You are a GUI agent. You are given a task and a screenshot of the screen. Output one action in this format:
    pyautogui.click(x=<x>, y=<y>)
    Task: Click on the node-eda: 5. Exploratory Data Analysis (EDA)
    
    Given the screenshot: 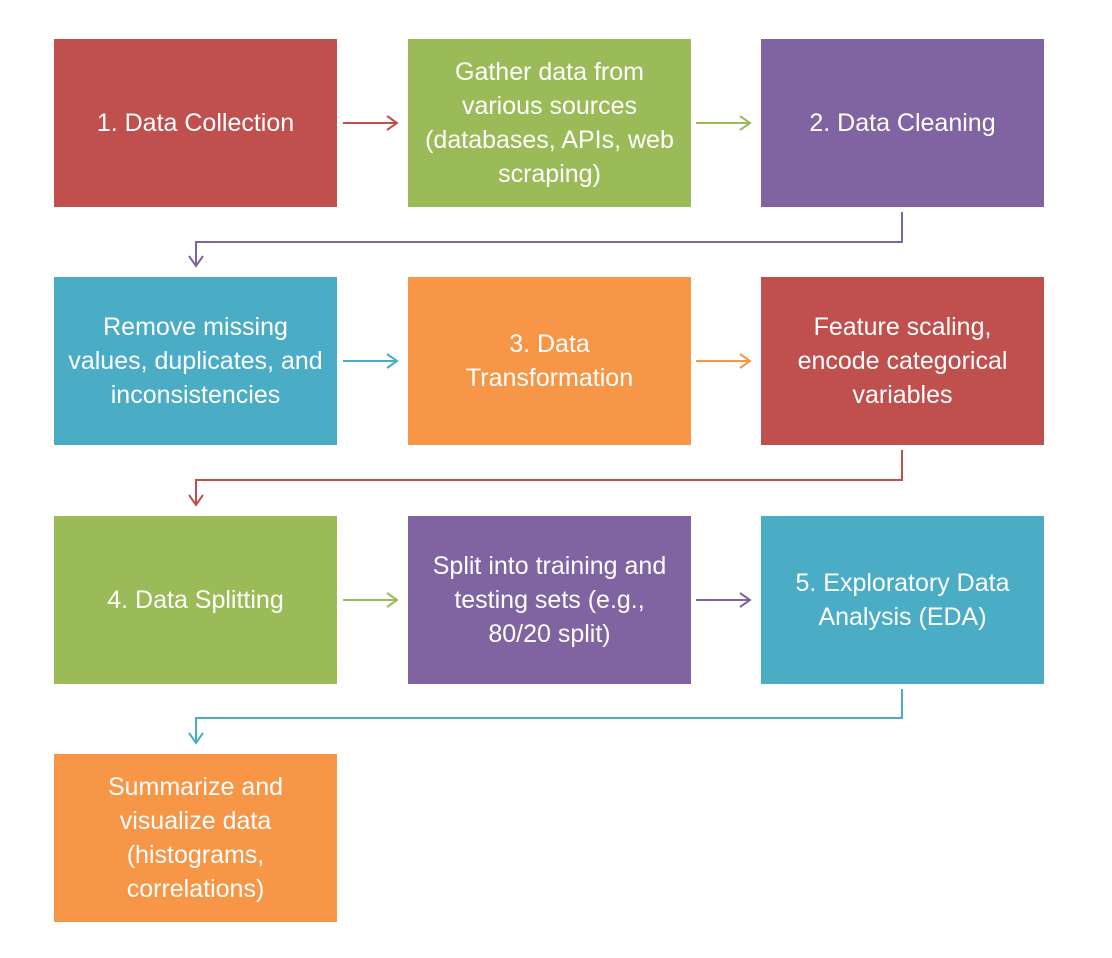 What is the action you would take?
    pyautogui.click(x=902, y=600)
    